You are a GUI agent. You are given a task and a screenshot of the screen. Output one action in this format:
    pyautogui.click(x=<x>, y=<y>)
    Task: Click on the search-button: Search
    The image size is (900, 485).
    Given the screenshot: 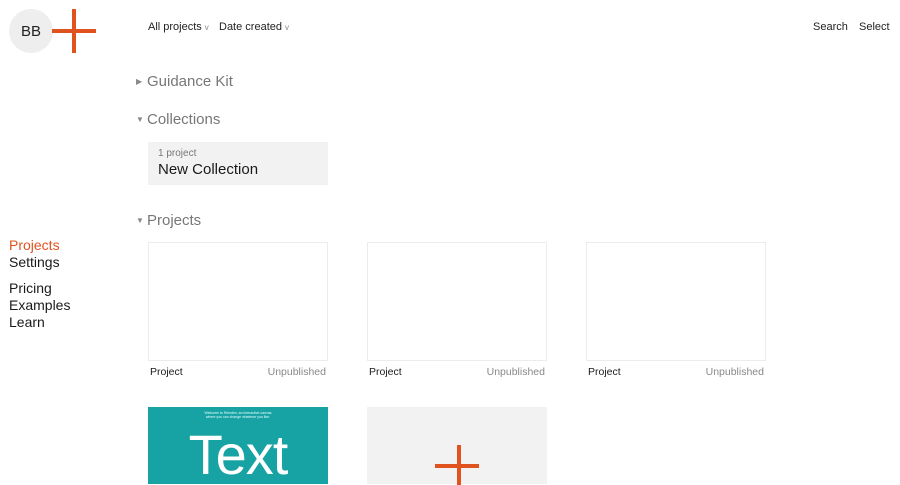 What is the action you would take?
    pyautogui.click(x=830, y=27)
    